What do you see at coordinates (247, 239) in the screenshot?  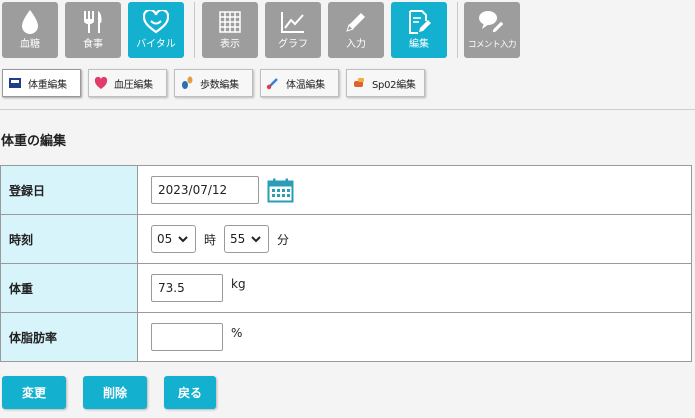 I see `minute-select: 55` at bounding box center [247, 239].